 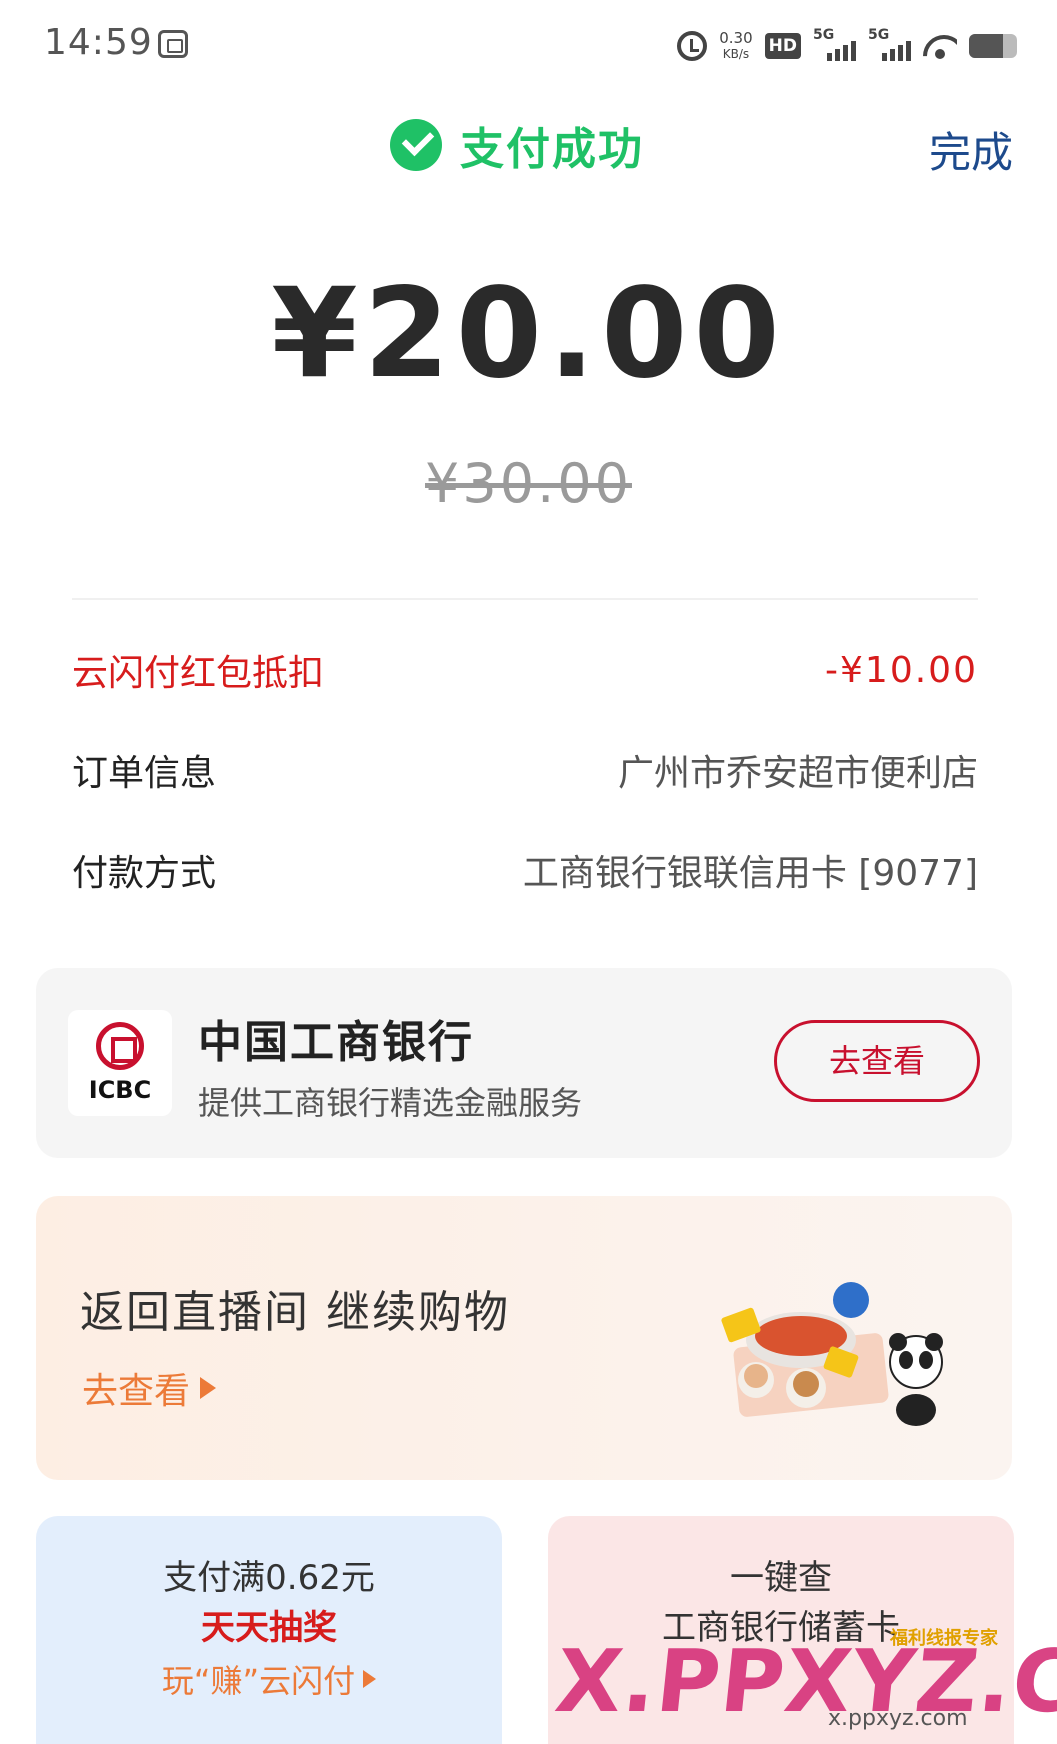 I want to click on status-icons: 0.30 KB/s HD 5G 5G, so click(x=847, y=46).